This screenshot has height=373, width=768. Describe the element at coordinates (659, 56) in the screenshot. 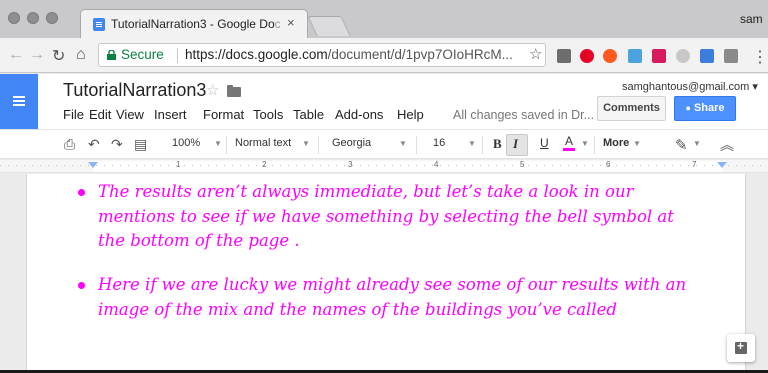

I see `bars-extension-icon` at that location.